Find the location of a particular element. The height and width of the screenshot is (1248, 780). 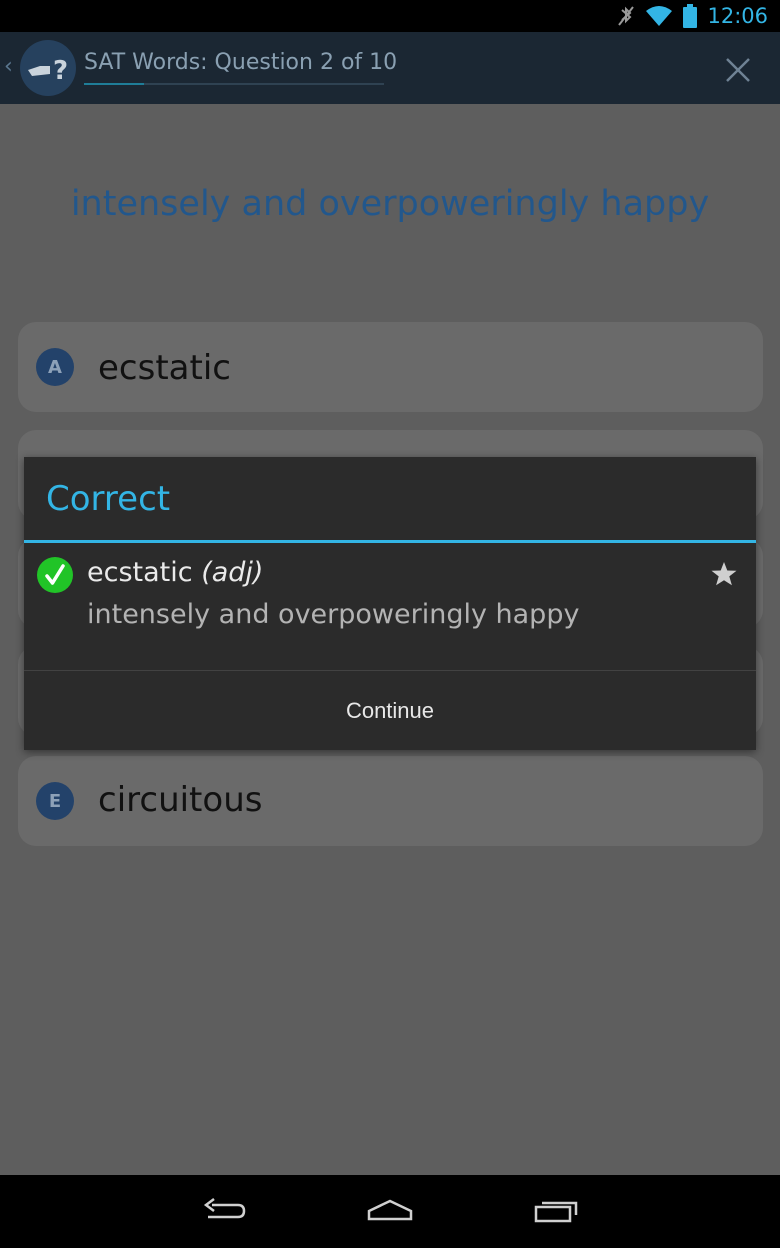

status-icons: 12:06 is located at coordinates (692, 16).